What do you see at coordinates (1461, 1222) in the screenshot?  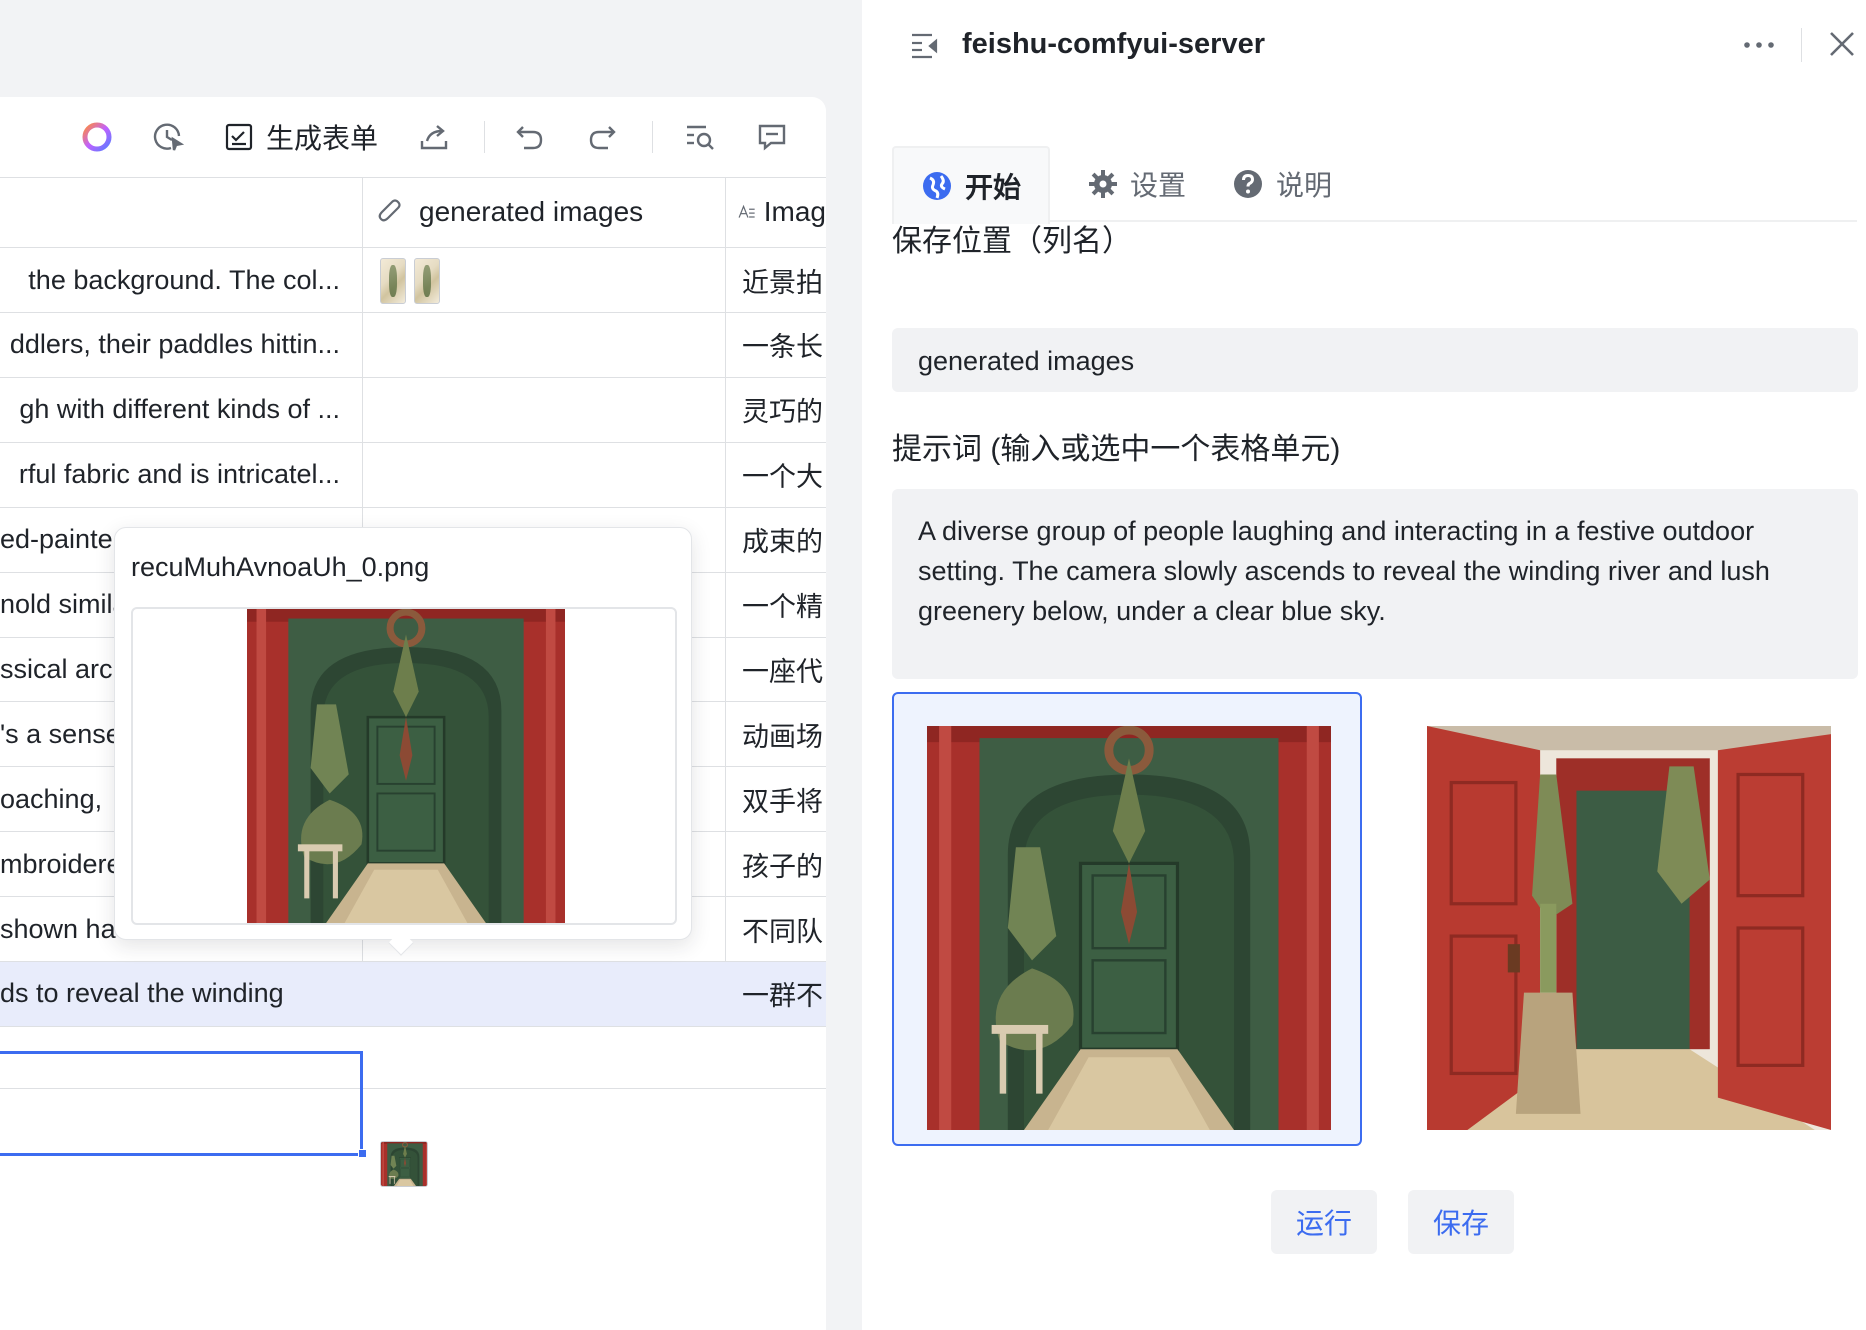 I see `save-button: 保存` at bounding box center [1461, 1222].